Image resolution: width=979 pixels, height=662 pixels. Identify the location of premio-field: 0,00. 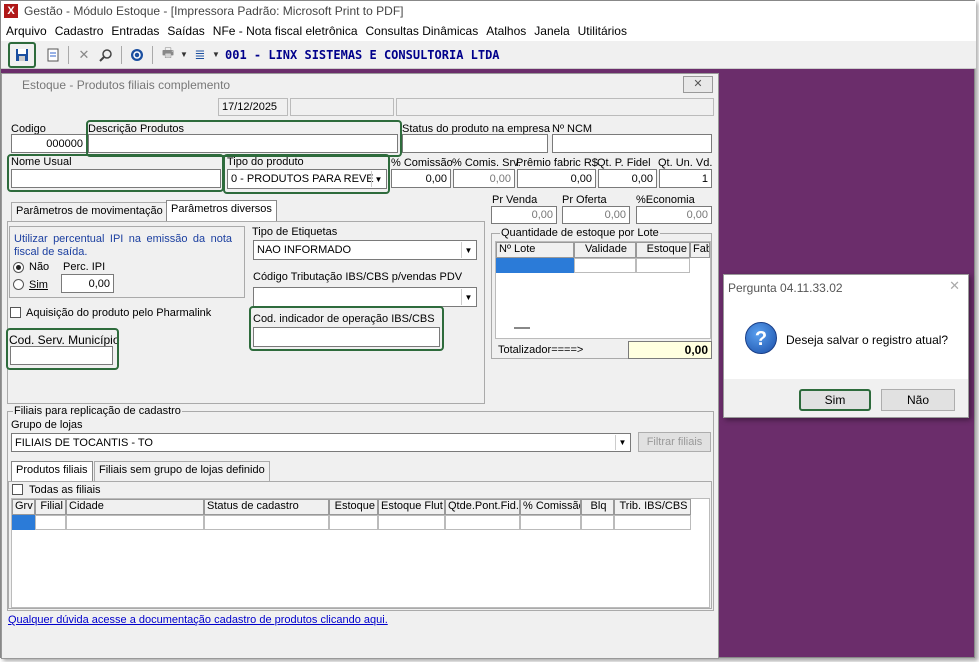
(556, 178).